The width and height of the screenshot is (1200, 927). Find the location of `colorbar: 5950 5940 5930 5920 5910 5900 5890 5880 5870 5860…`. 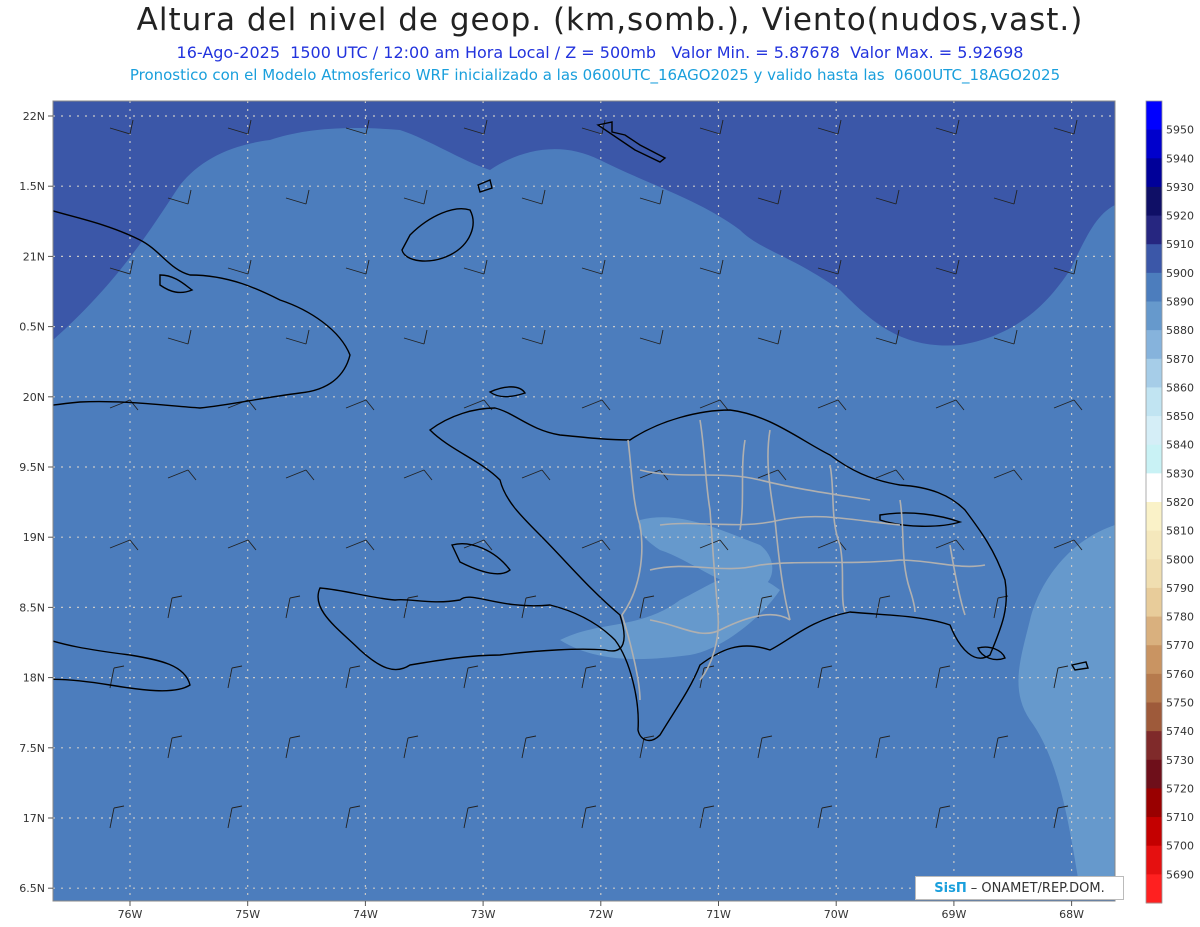

colorbar: 5950 5940 5930 5920 5910 5900 5890 5880 5870 5860… is located at coordinates (1169, 502).